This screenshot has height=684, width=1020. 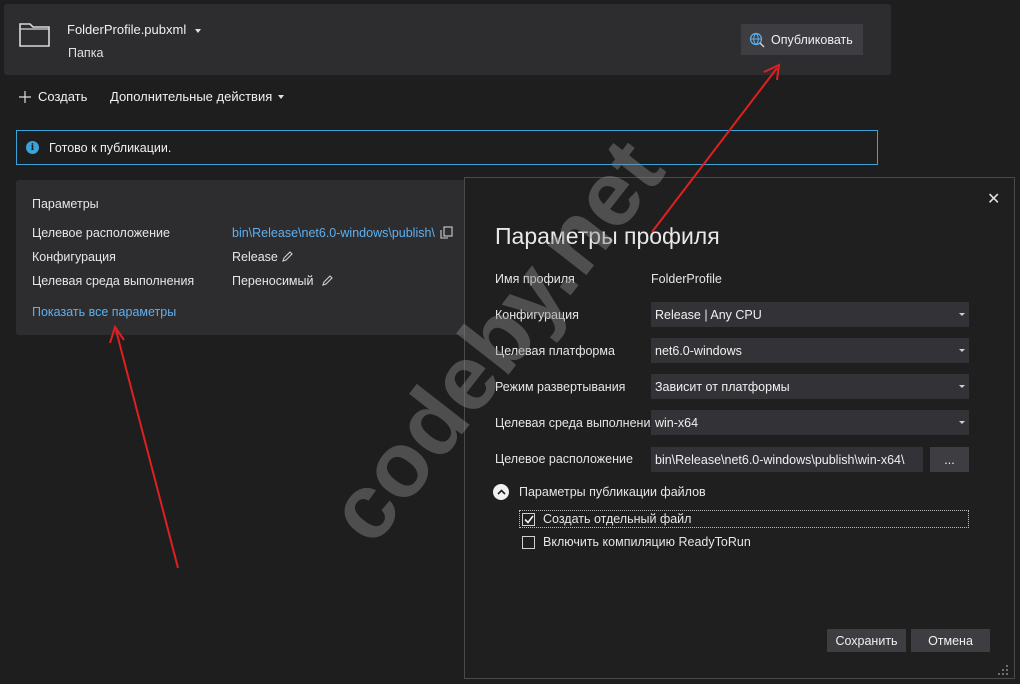 I want to click on single-file-label: Создать отдельный файл, so click(x=617, y=519).